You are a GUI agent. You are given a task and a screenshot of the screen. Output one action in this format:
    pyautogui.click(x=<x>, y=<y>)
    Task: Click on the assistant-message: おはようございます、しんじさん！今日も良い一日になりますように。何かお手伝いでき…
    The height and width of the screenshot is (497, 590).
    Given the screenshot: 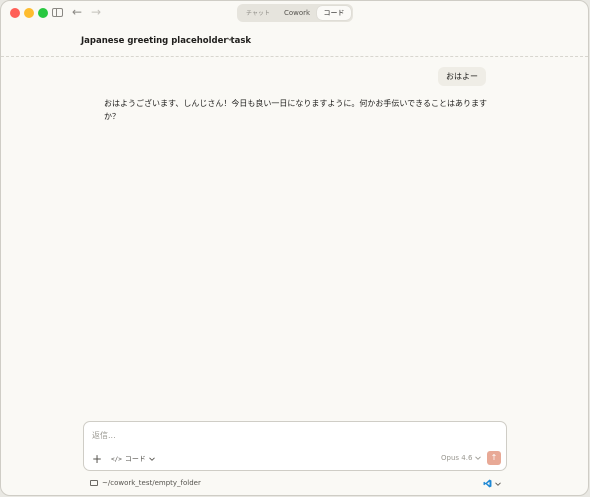 What is the action you would take?
    pyautogui.click(x=295, y=110)
    